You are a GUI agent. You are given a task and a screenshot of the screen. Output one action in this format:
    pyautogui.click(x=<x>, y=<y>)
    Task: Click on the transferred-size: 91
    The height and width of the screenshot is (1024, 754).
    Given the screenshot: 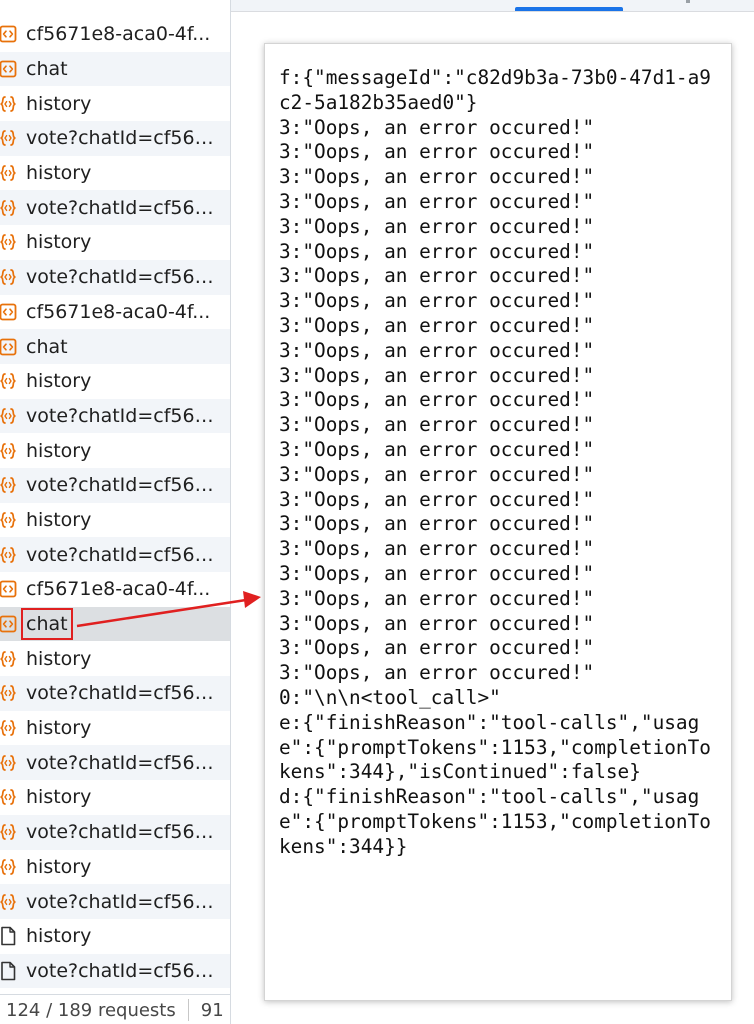 What is the action you would take?
    pyautogui.click(x=212, y=1010)
    